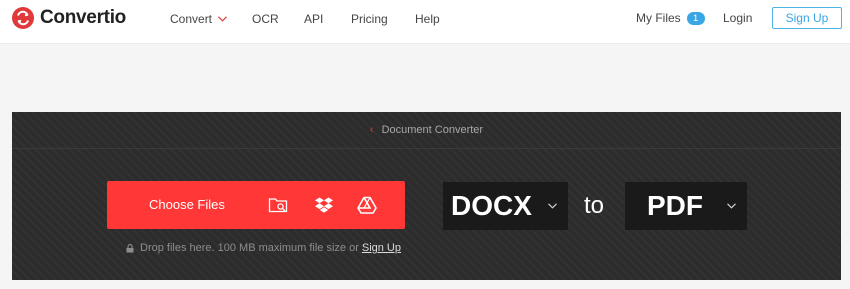 The image size is (850, 289). I want to click on nav-convert-label: Convert, so click(191, 19).